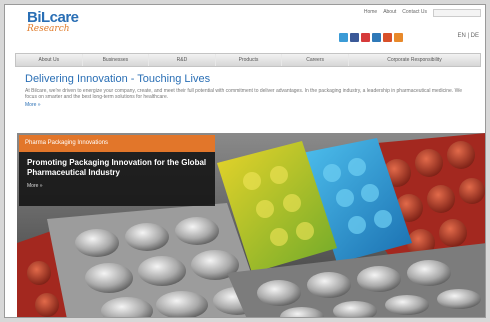  What do you see at coordinates (398, 37) in the screenshot?
I see `rss-icon` at bounding box center [398, 37].